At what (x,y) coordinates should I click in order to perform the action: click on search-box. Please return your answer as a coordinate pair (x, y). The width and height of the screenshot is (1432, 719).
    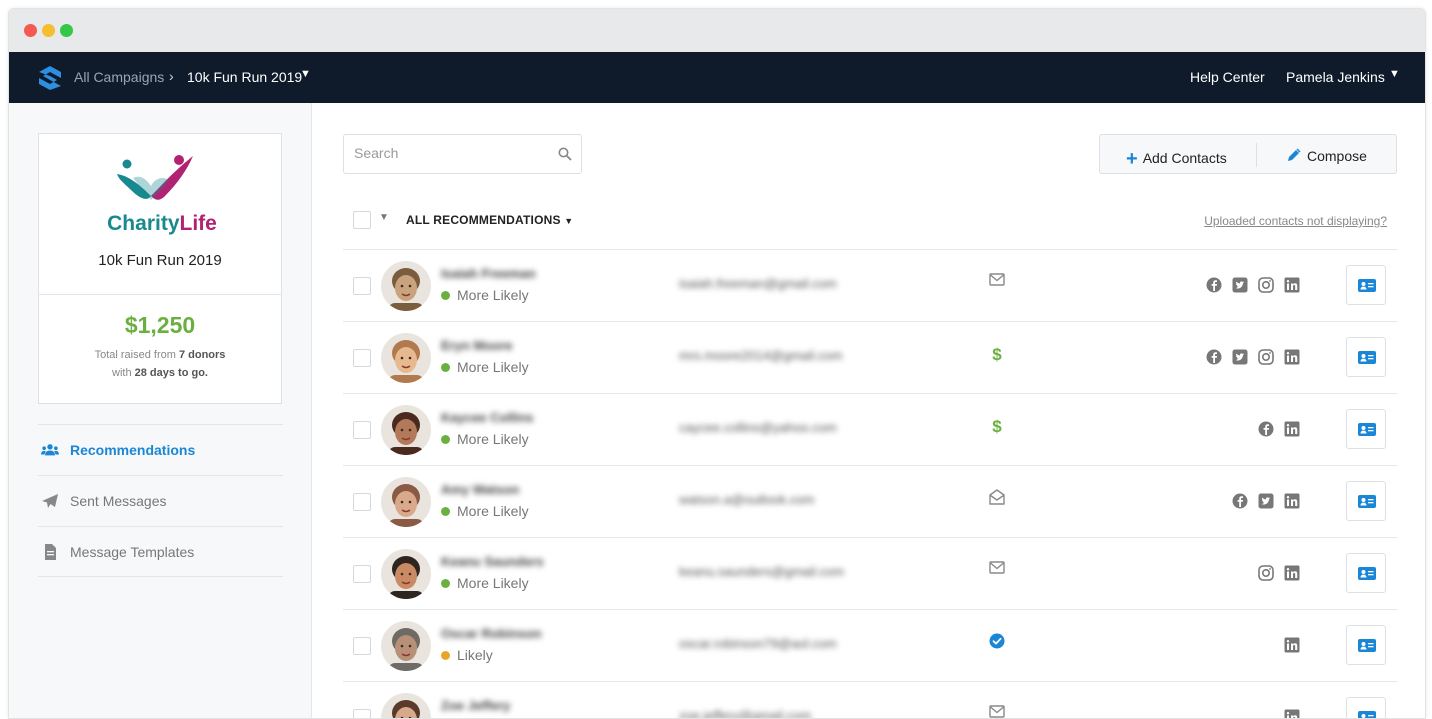
    Looking at the image, I should click on (462, 154).